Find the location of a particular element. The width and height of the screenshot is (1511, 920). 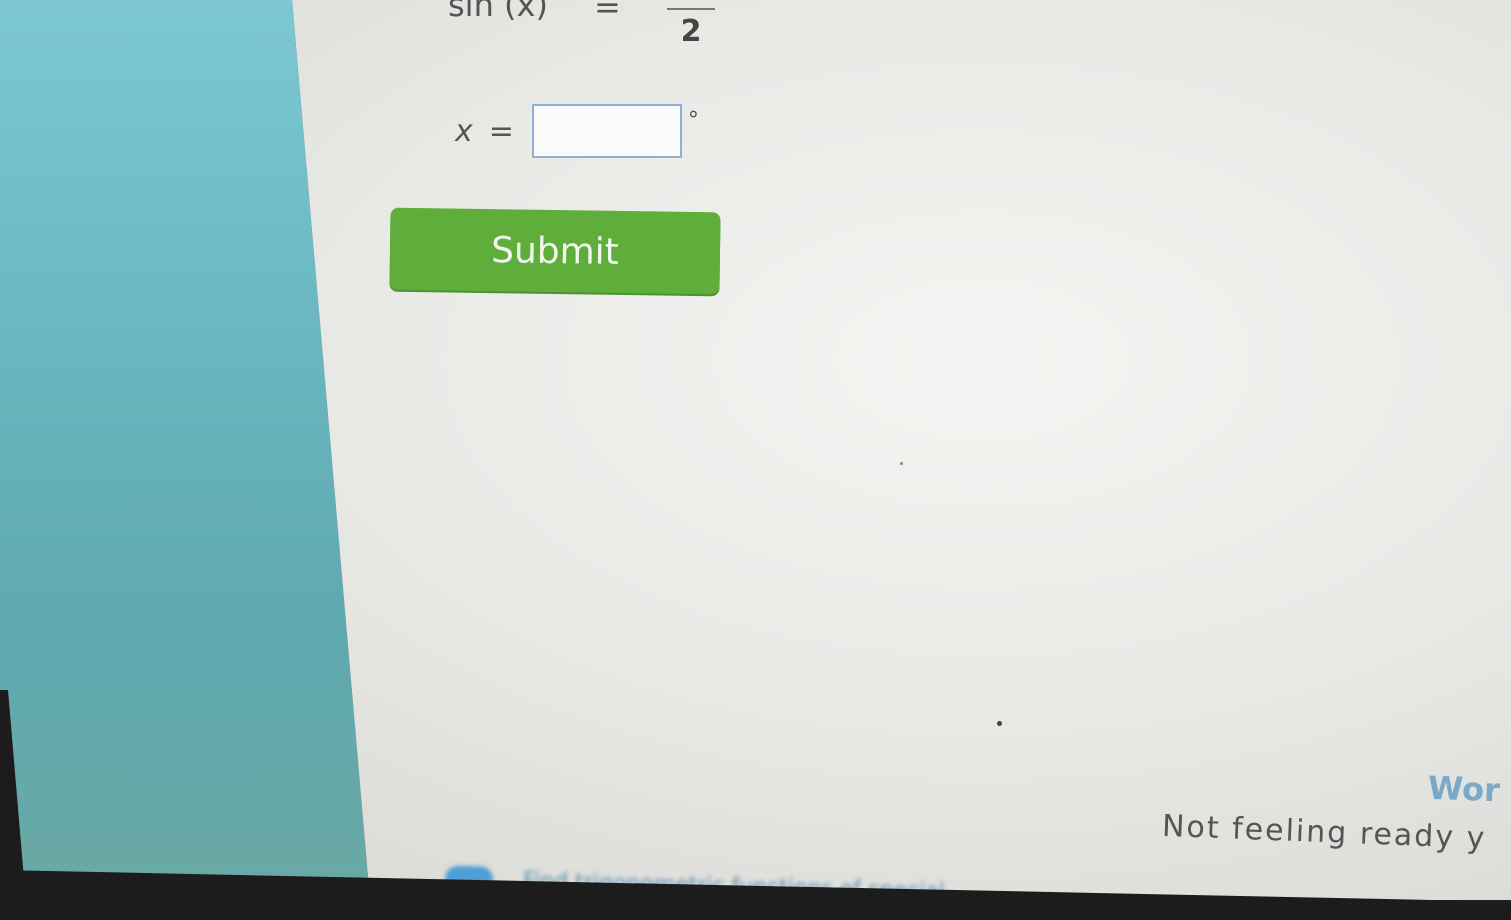

degree-unit: ° is located at coordinates (693, 120).